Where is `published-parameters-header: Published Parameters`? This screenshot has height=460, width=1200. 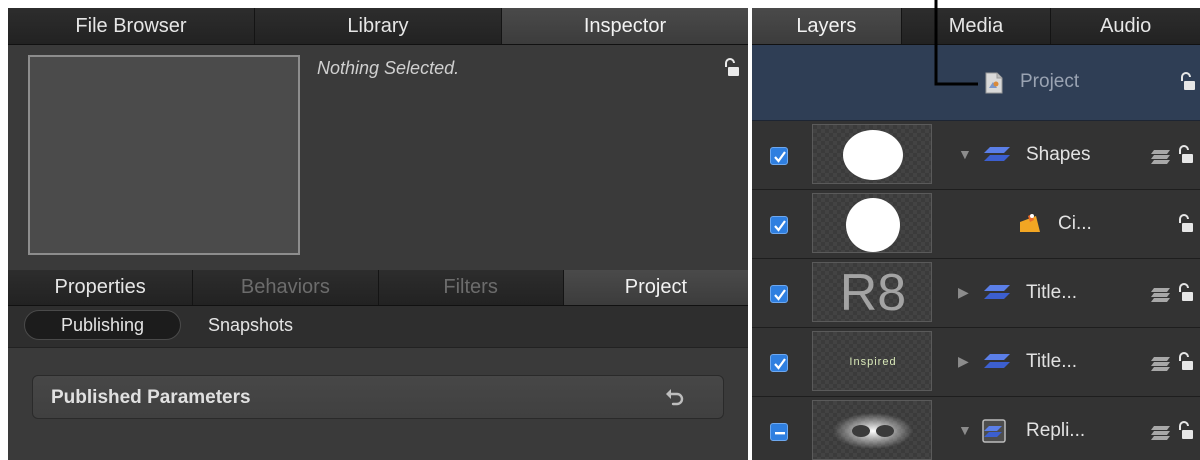
published-parameters-header: Published Parameters is located at coordinates (378, 397).